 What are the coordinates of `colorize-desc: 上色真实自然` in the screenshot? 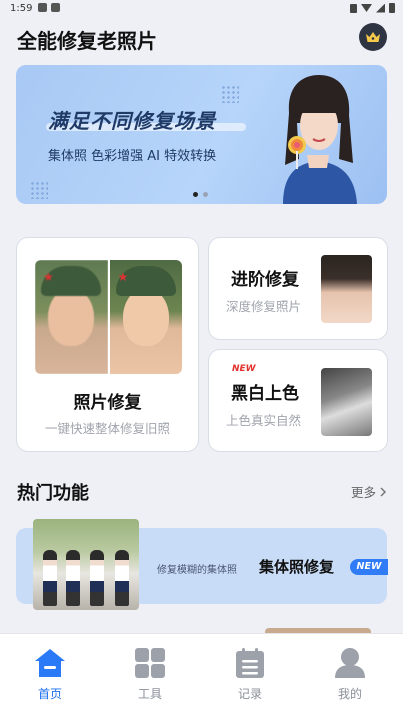 It's located at (264, 420).